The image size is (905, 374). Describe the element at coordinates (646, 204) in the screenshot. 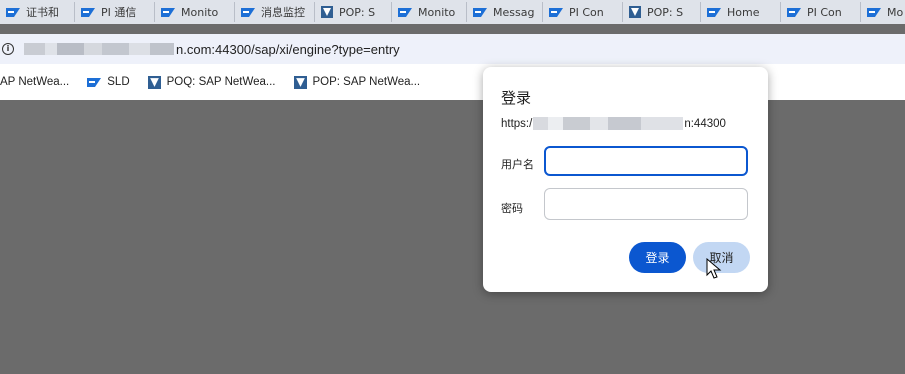

I see `password-field` at that location.